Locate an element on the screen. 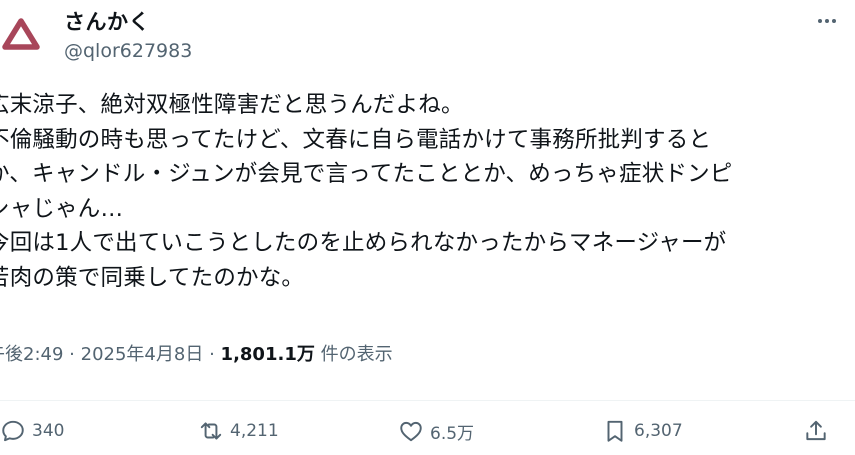 The image size is (855, 455). share-icon is located at coordinates (816, 430).